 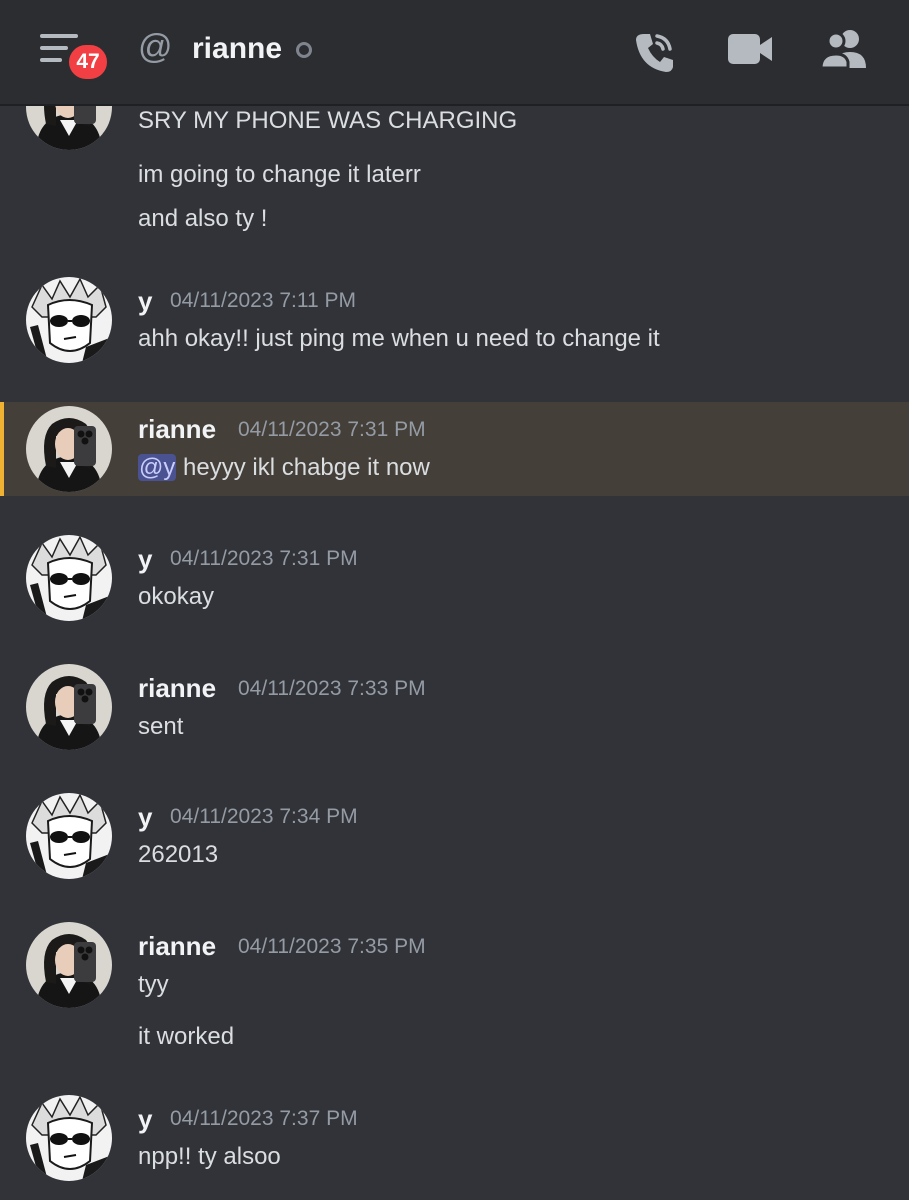 I want to click on at-icon: @, so click(x=155, y=47).